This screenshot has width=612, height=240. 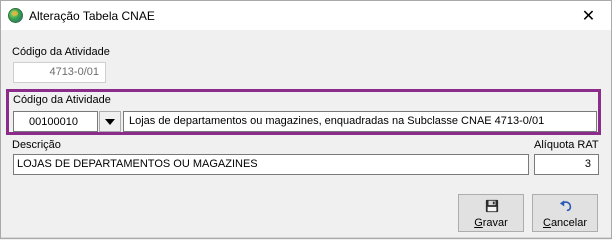 What do you see at coordinates (62, 100) in the screenshot?
I see `atividade-label: Código da Atividade` at bounding box center [62, 100].